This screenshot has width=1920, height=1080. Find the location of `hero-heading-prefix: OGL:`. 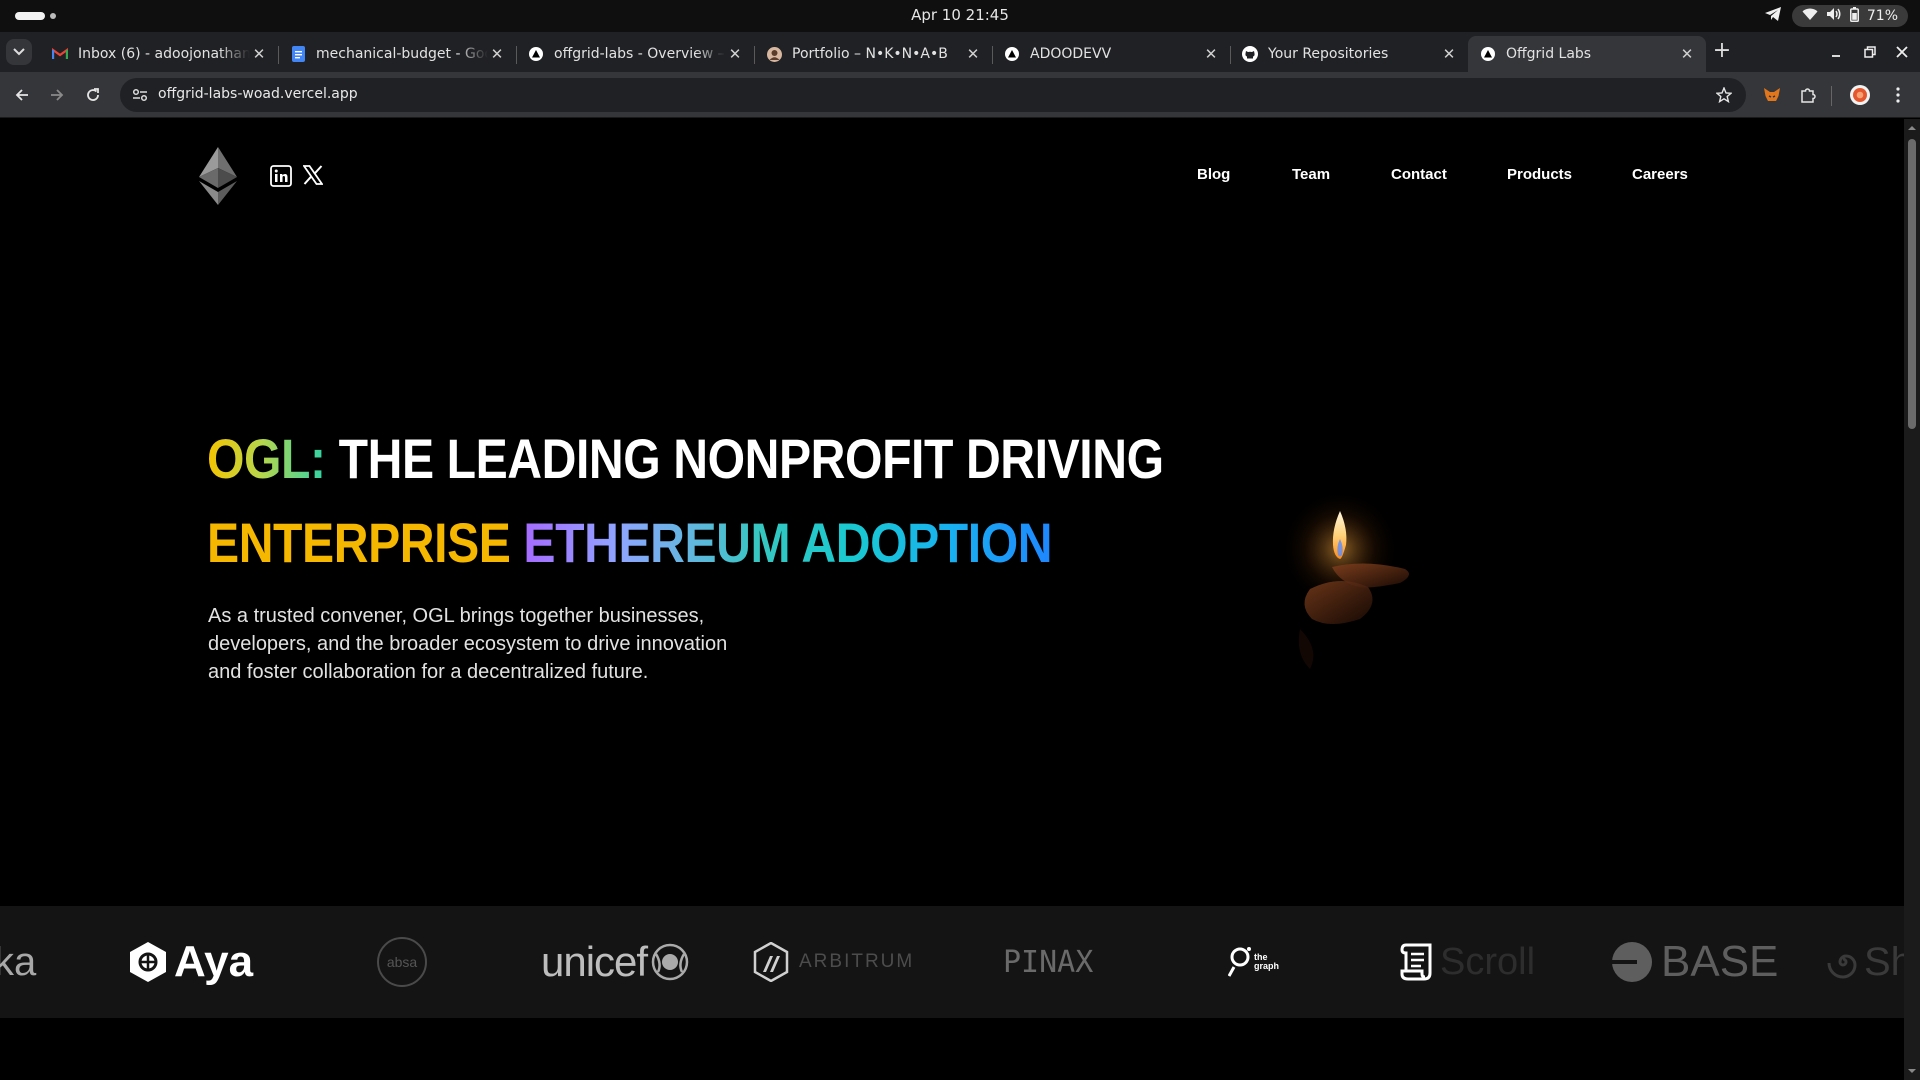

hero-heading-prefix: OGL: is located at coordinates (266, 458).